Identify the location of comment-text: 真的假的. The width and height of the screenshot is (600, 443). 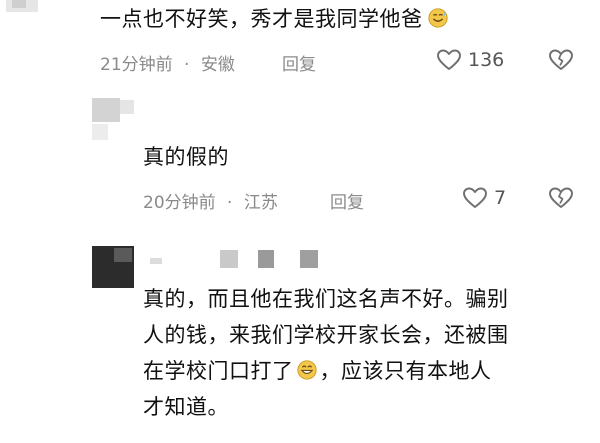
(186, 157).